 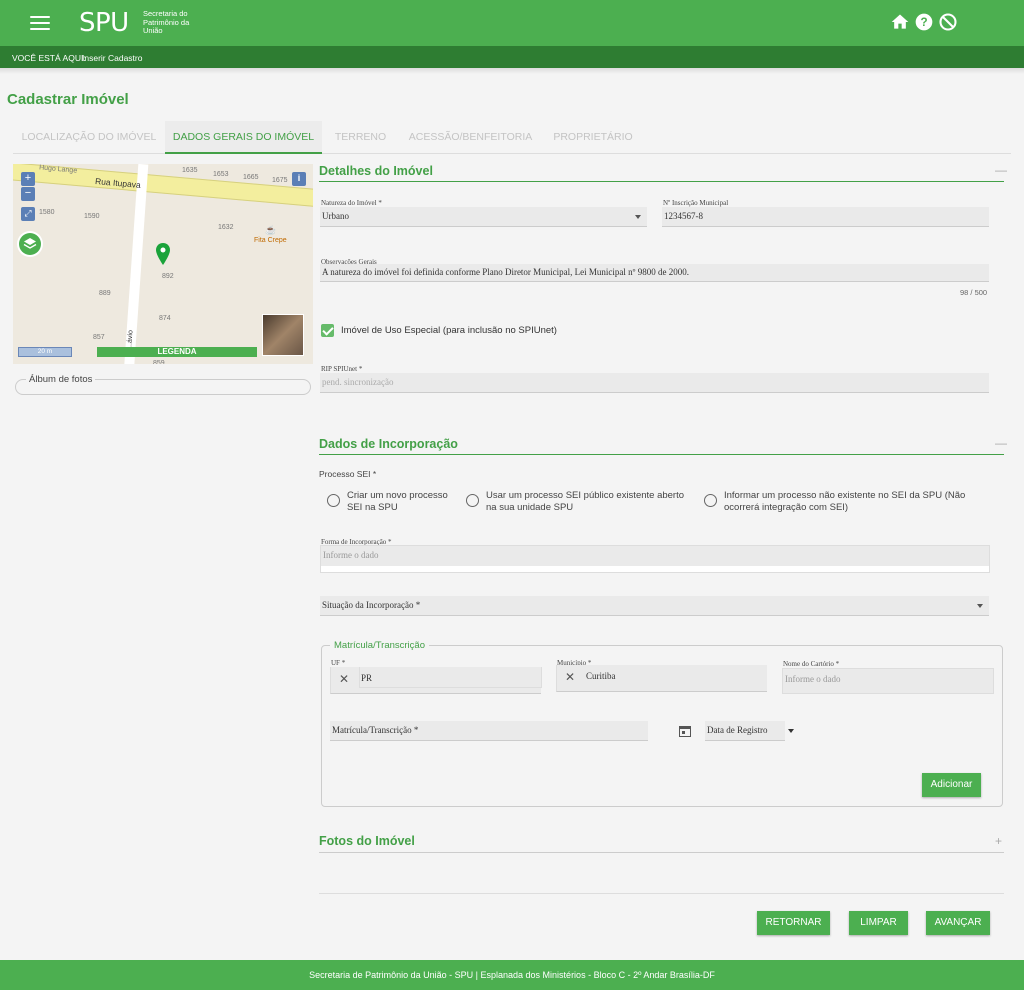 What do you see at coordinates (105, 293) in the screenshot?
I see `map-number: 889` at bounding box center [105, 293].